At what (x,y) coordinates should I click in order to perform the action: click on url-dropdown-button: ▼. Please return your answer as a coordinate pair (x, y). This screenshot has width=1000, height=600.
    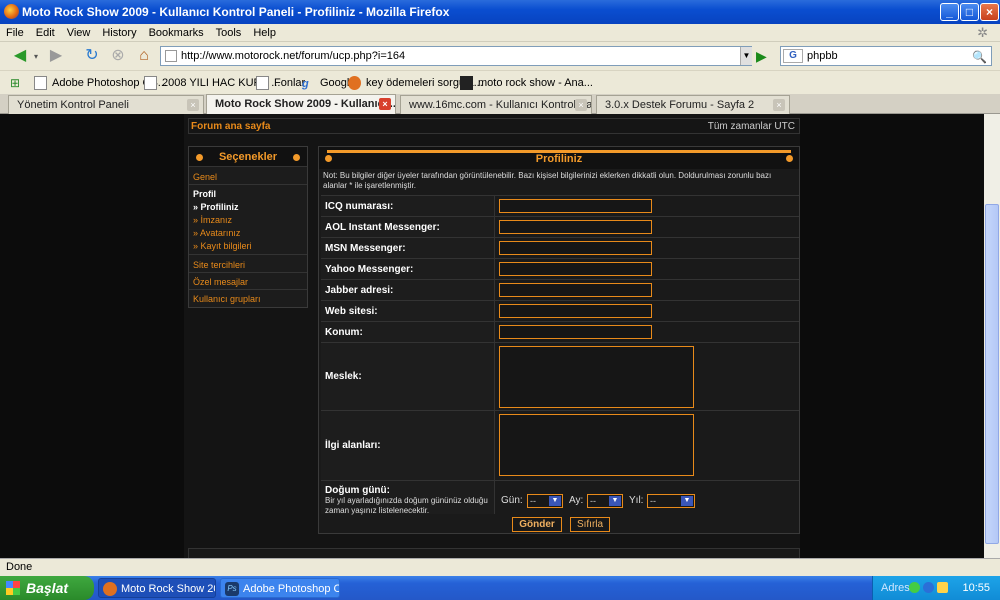
    Looking at the image, I should click on (746, 56).